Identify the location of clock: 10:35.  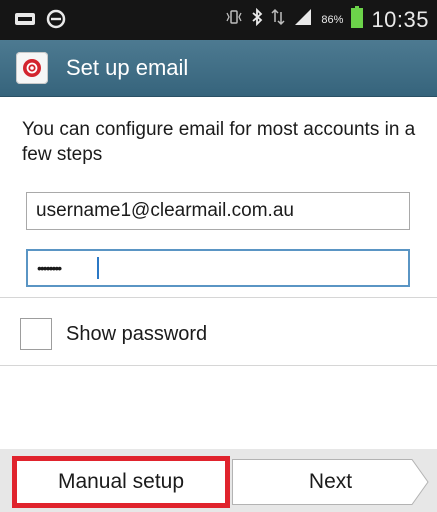
(400, 19).